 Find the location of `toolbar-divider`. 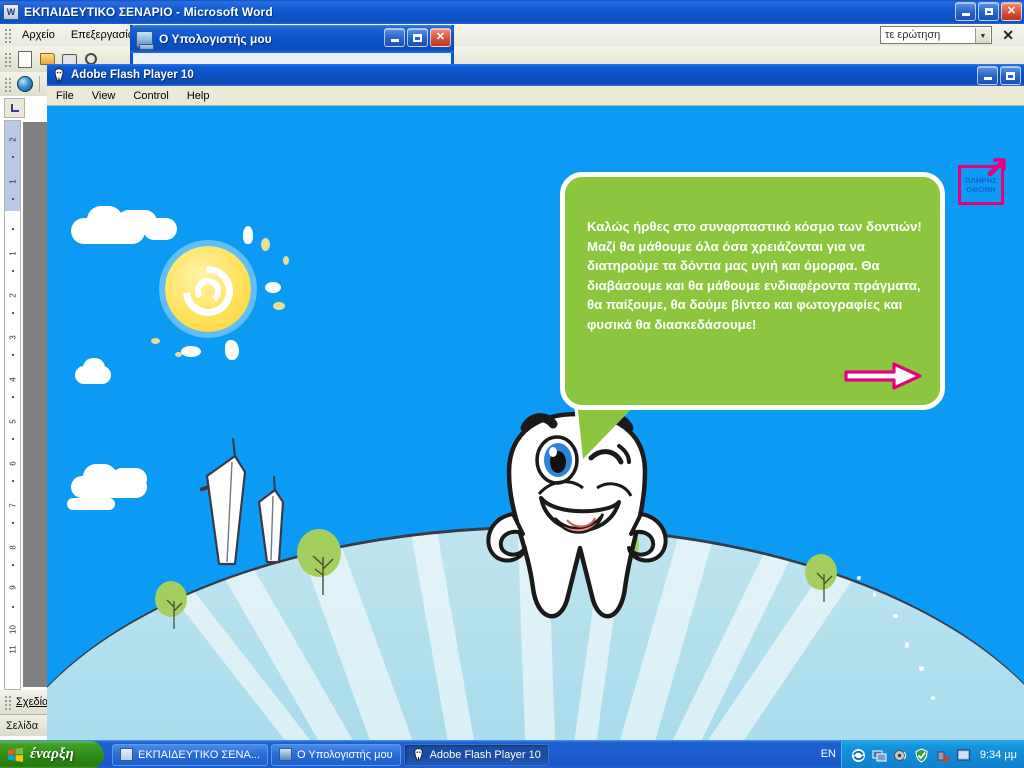

toolbar-divider is located at coordinates (39, 84).